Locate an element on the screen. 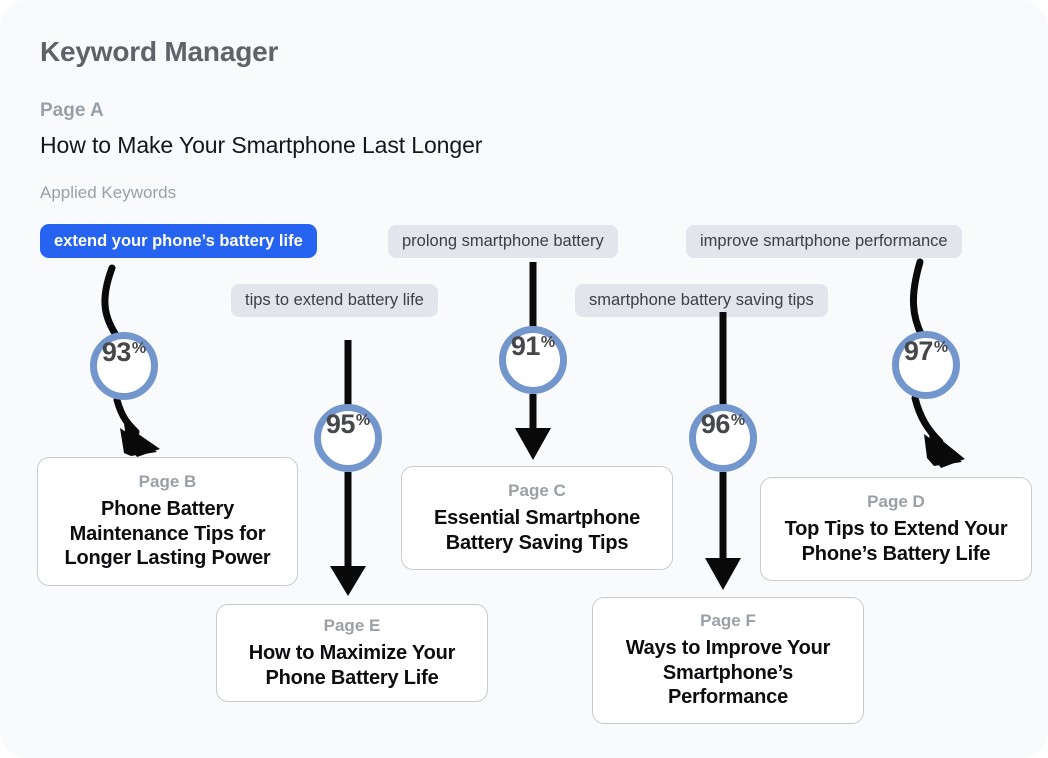  keyword-chip-label: improve smartphone performance is located at coordinates (824, 241).